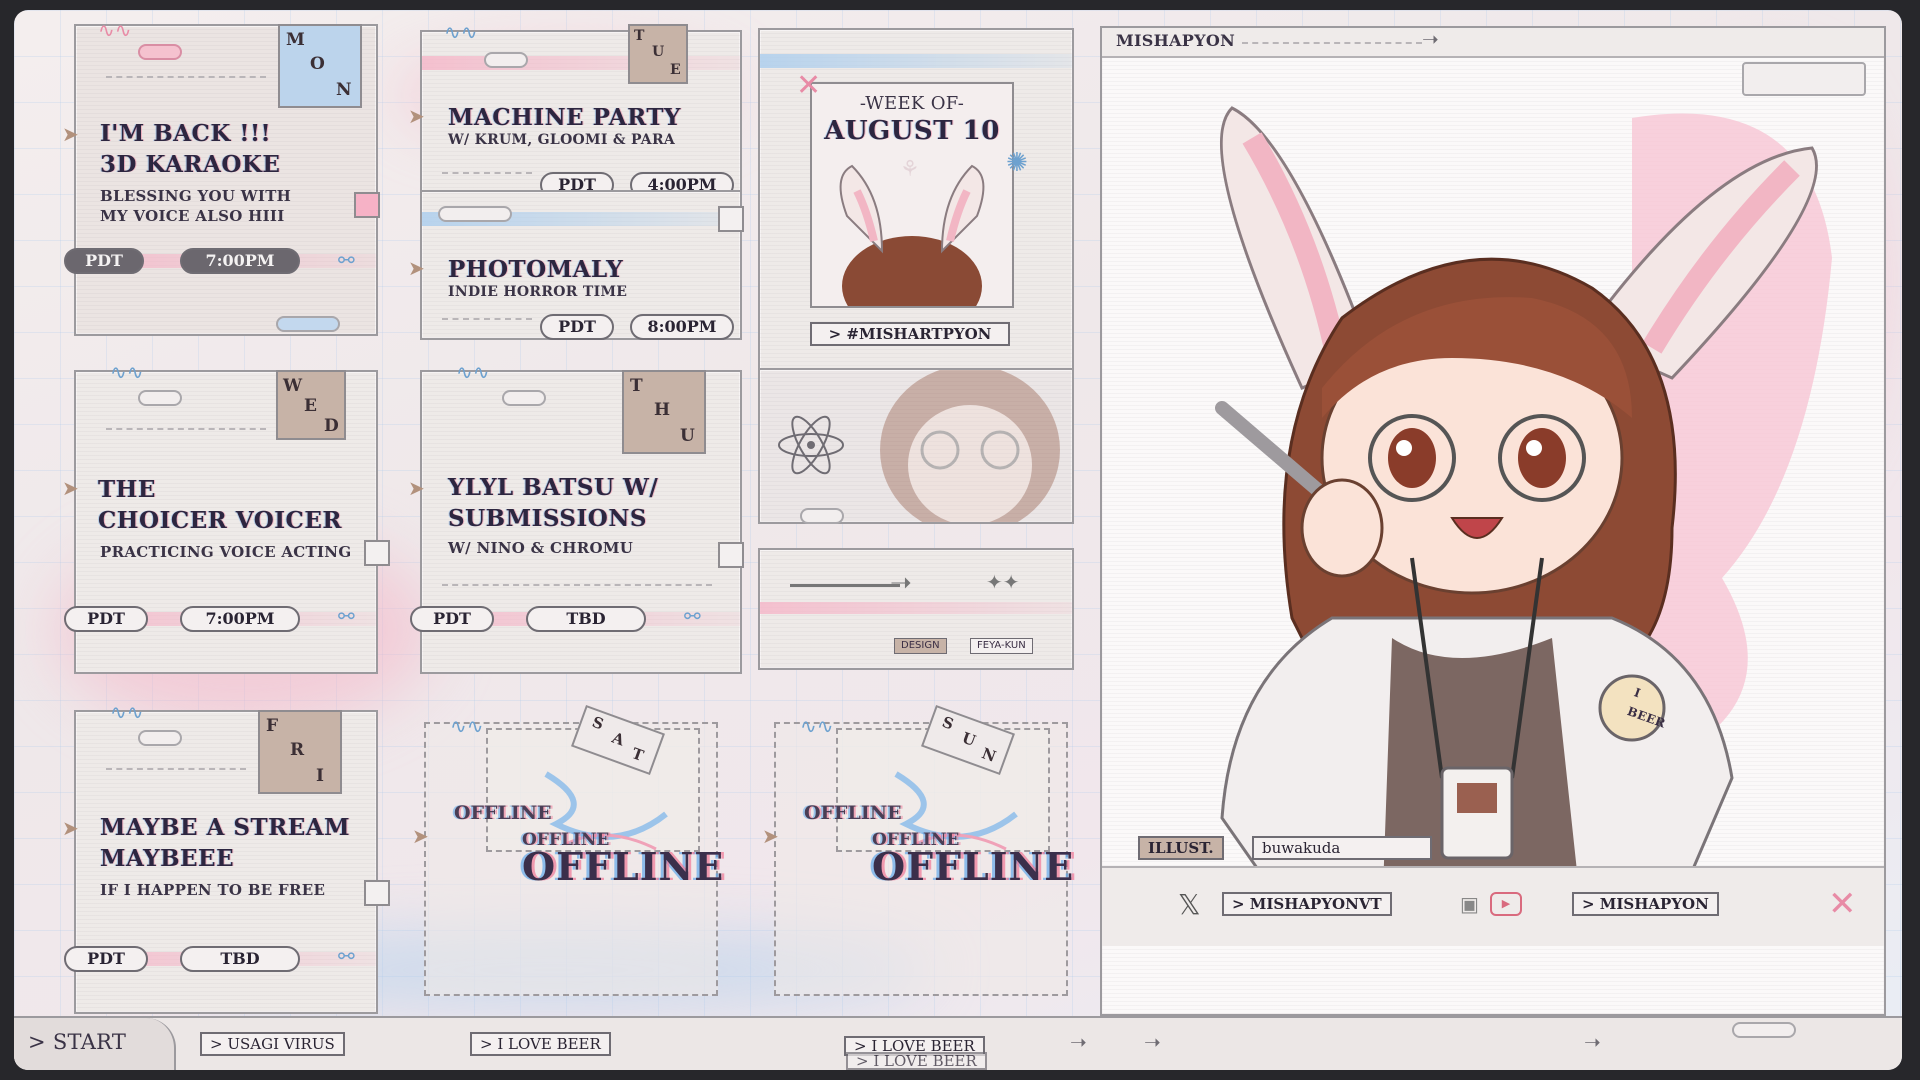 The height and width of the screenshot is (1080, 1920). I want to click on portrait-card, so click(916, 446).